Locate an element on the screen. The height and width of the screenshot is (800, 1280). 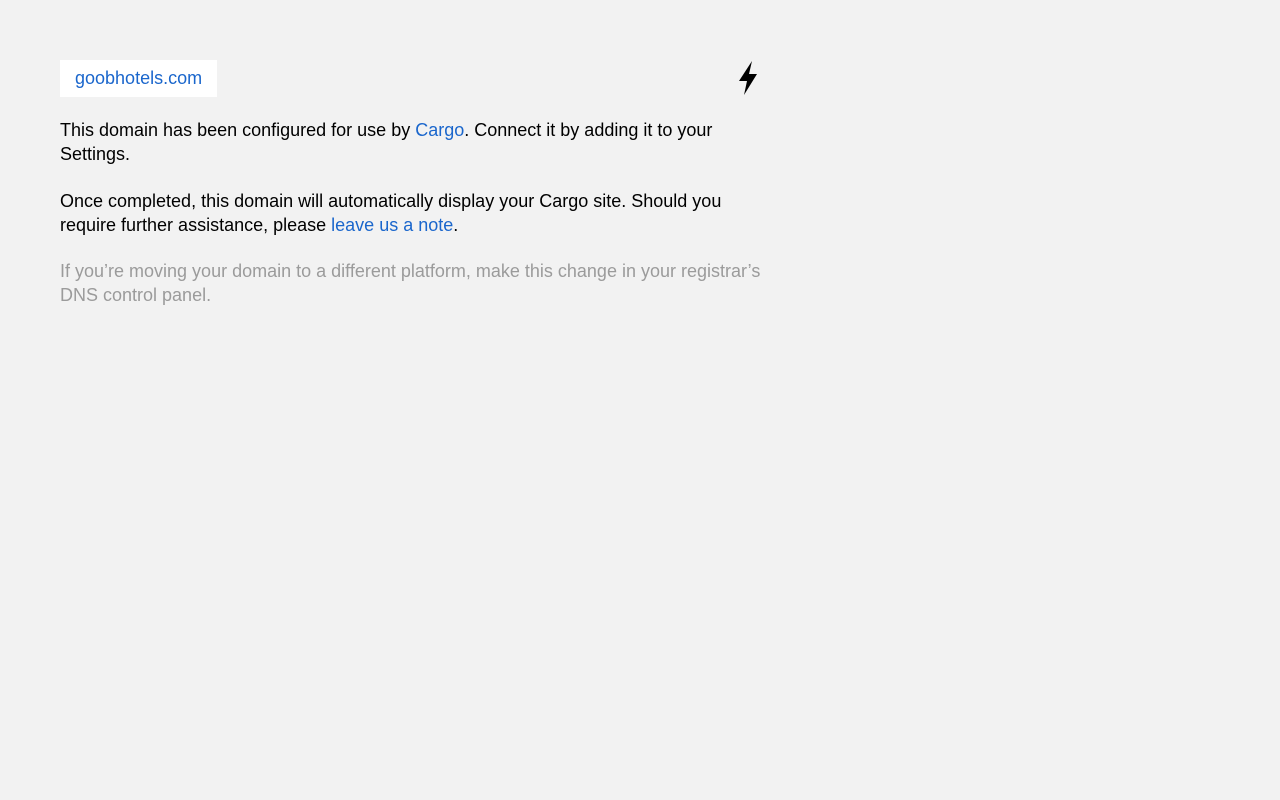
domain-link: goobhotels.com is located at coordinates (138, 78).